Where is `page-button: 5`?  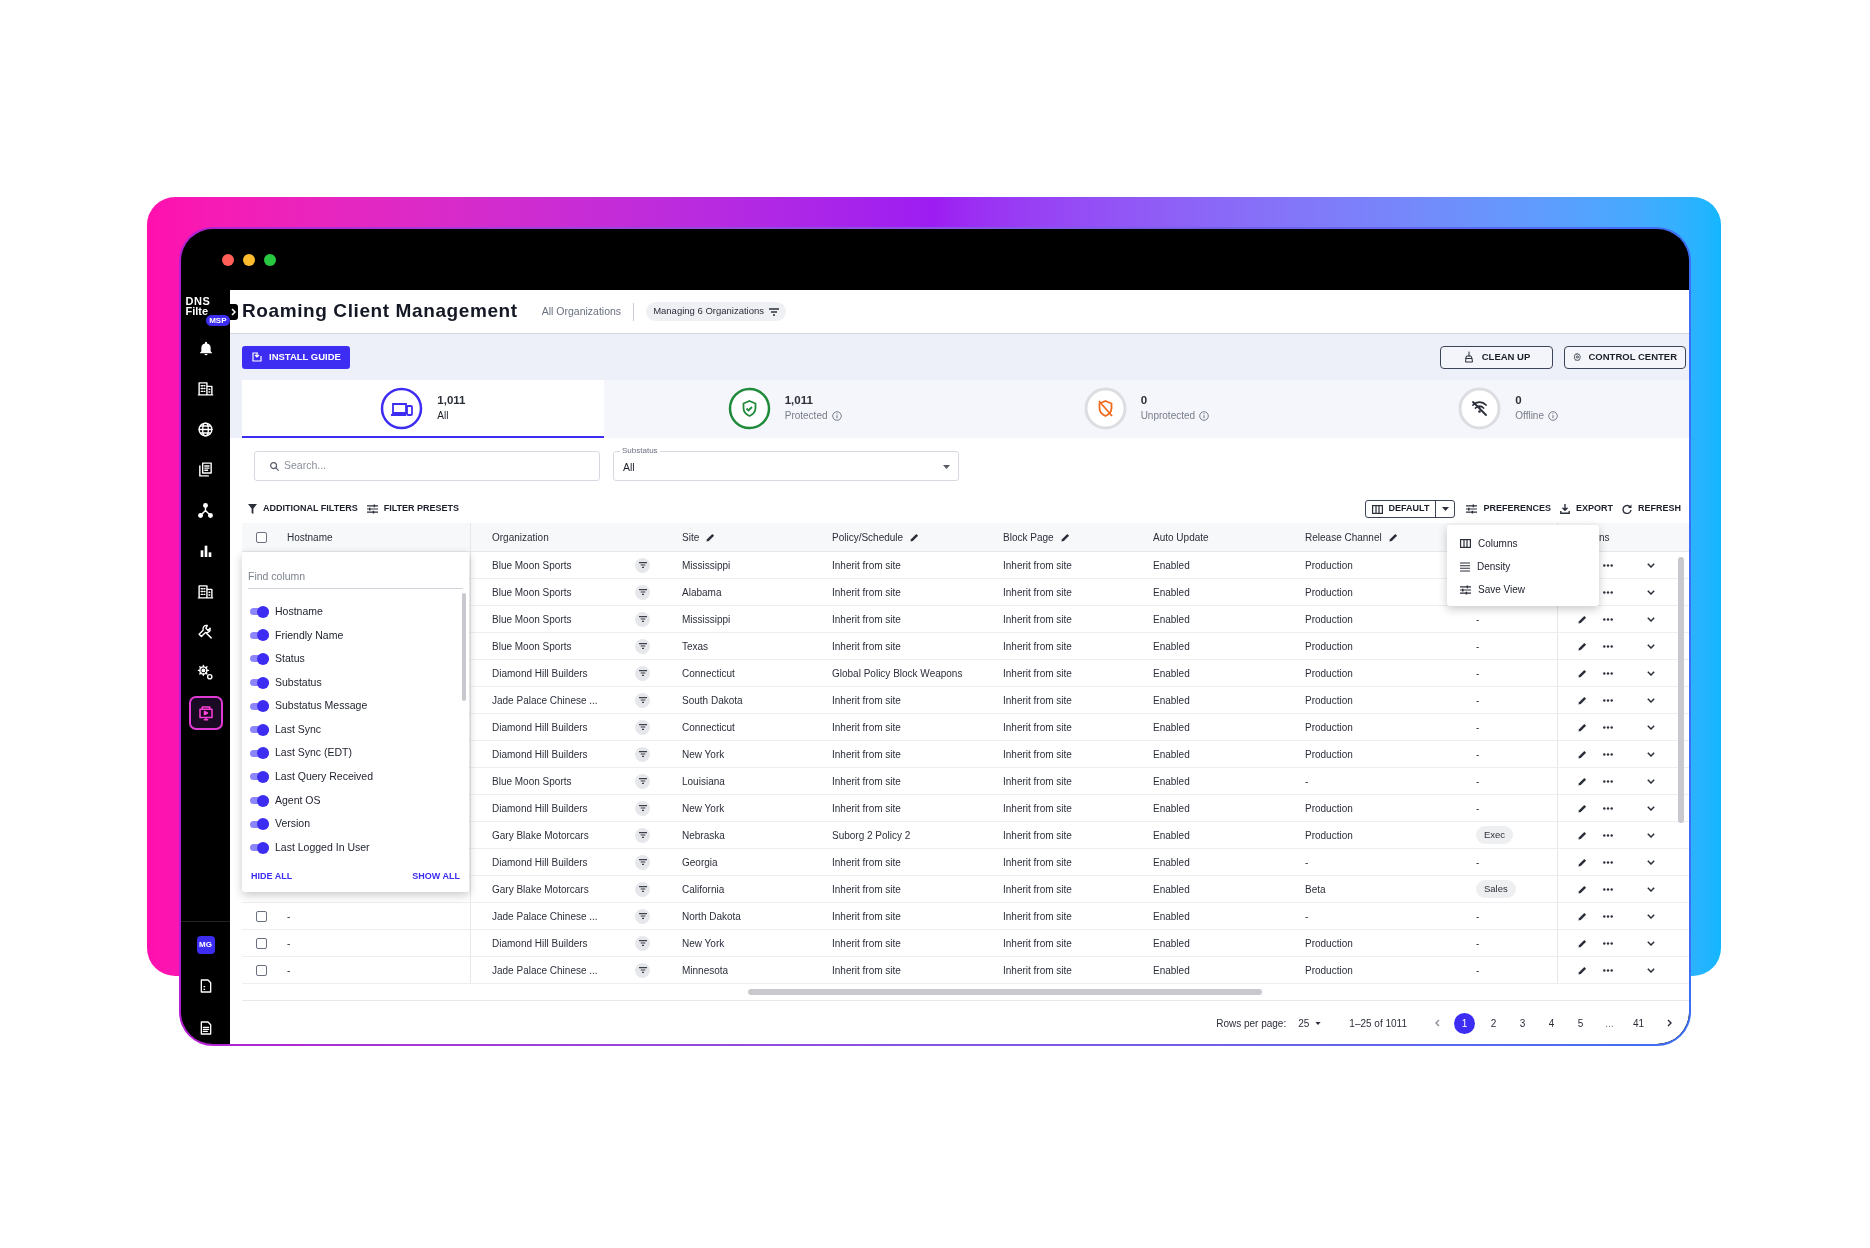 page-button: 5 is located at coordinates (1580, 1023).